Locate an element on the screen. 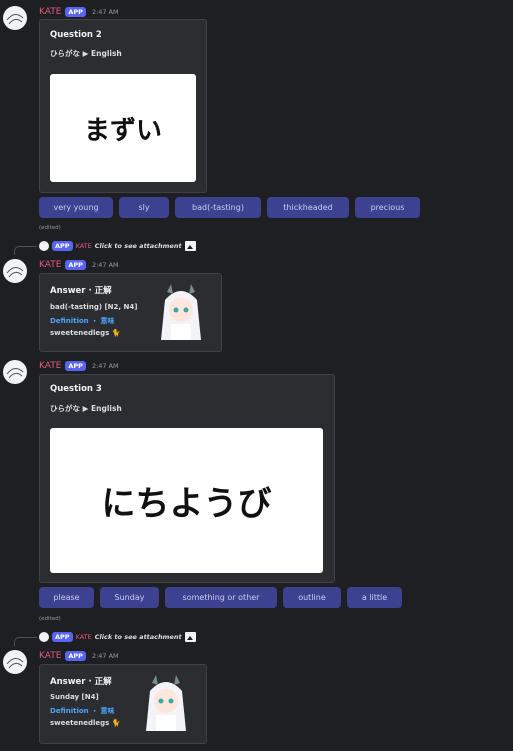 The height and width of the screenshot is (751, 513). answer-word: bad(-tasting) [N2, N4] is located at coordinates (94, 307).